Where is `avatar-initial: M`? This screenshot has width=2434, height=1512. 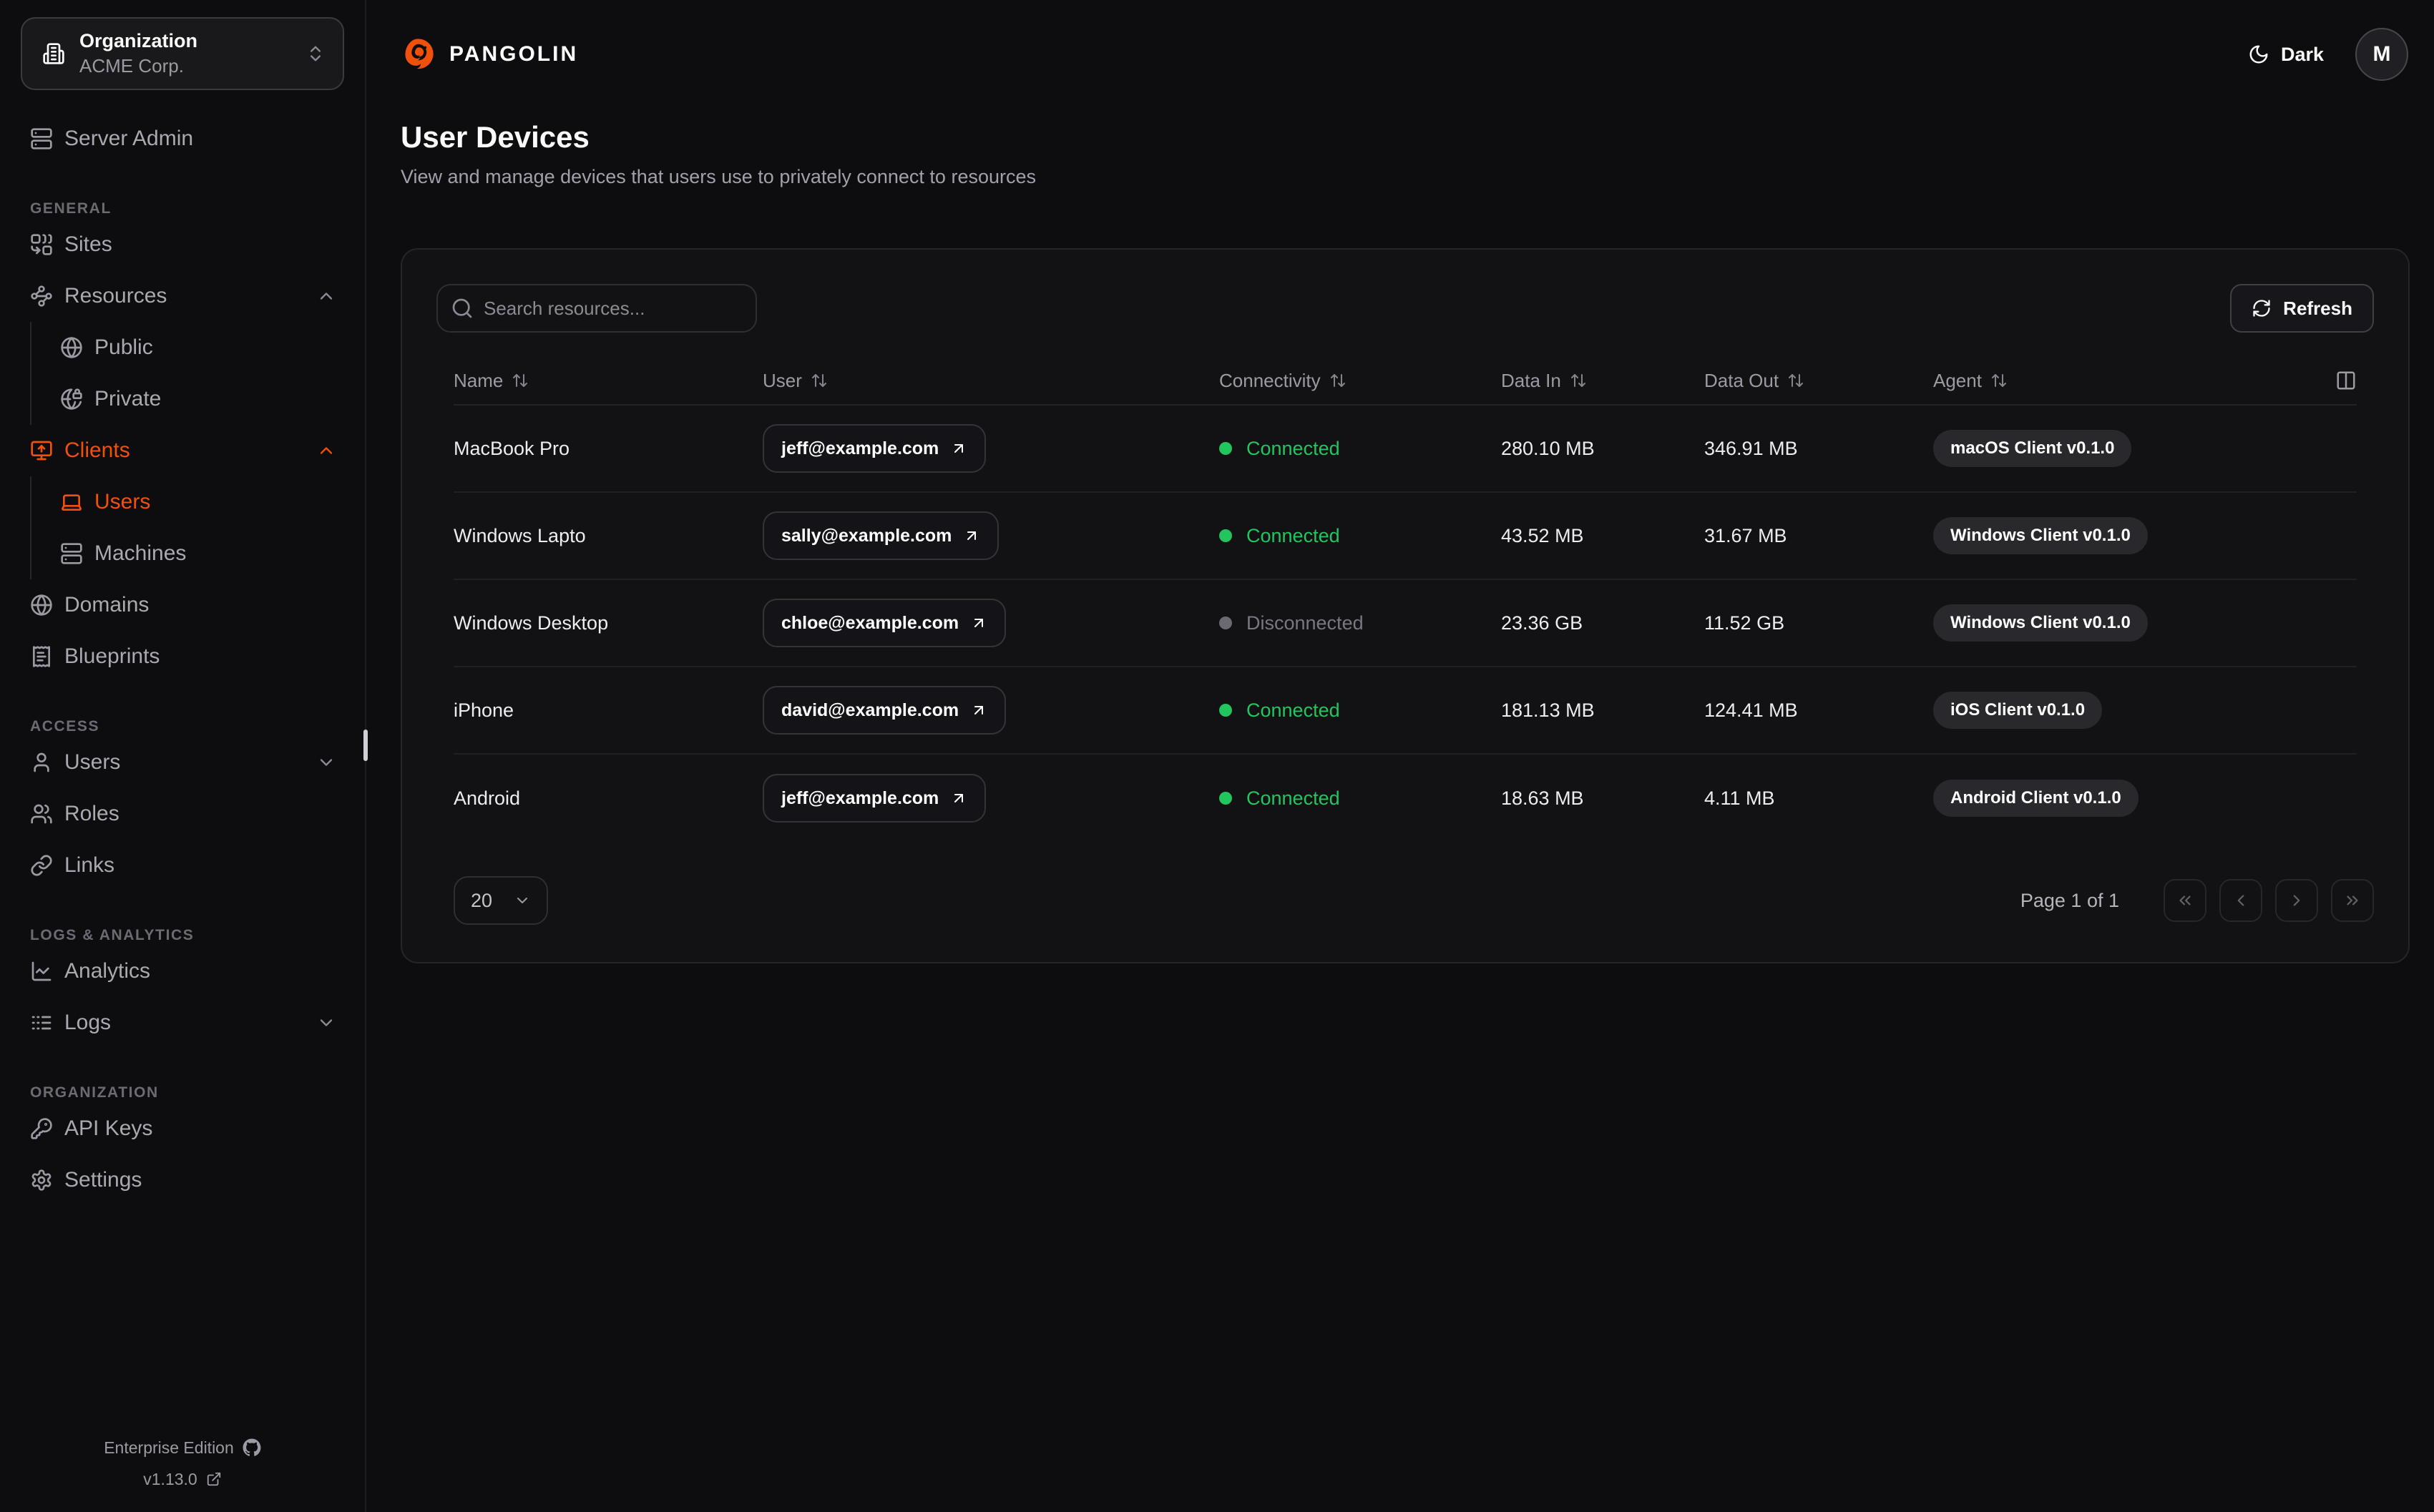 avatar-initial: M is located at coordinates (2381, 54).